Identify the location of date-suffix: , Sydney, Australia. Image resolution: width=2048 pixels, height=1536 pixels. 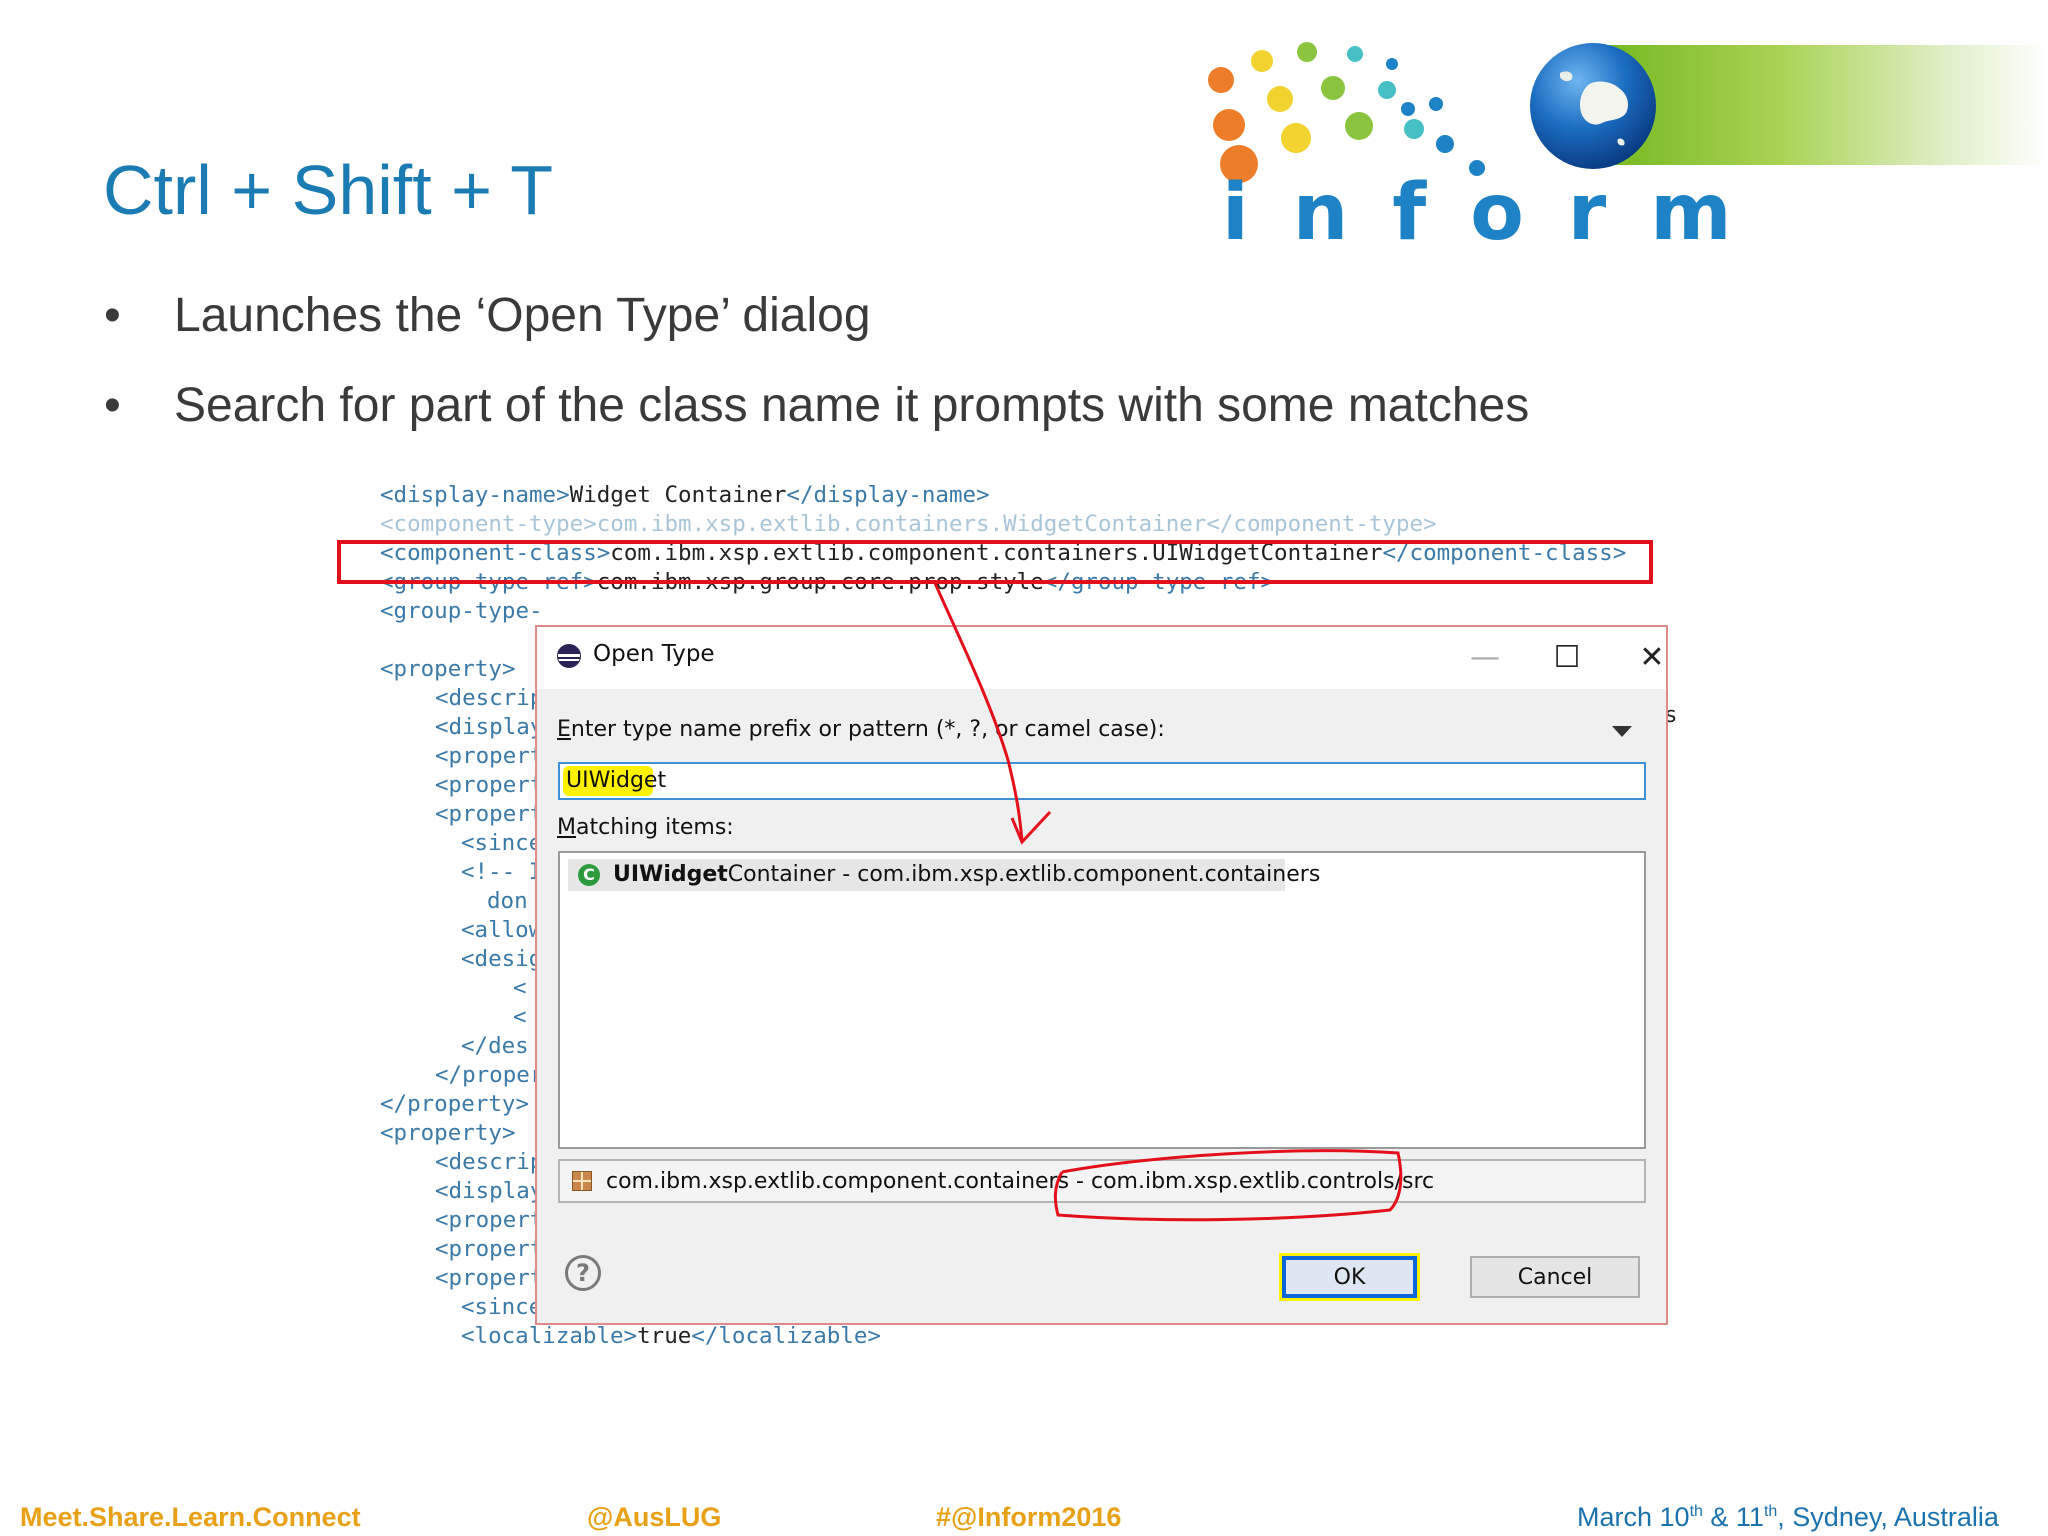
(1888, 1517).